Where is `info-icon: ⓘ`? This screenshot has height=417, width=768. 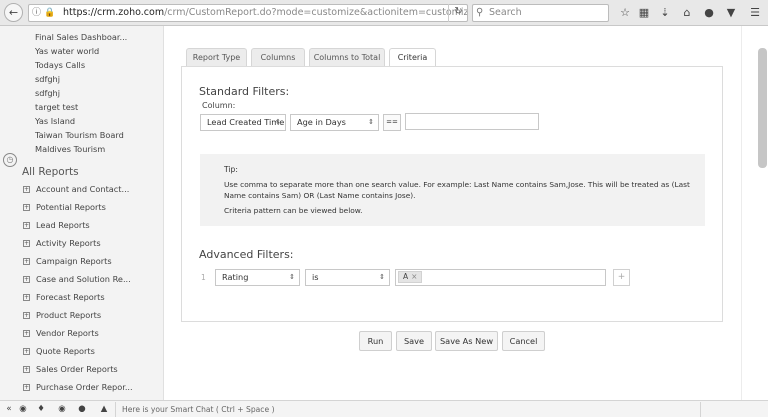 info-icon: ⓘ is located at coordinates (36, 13).